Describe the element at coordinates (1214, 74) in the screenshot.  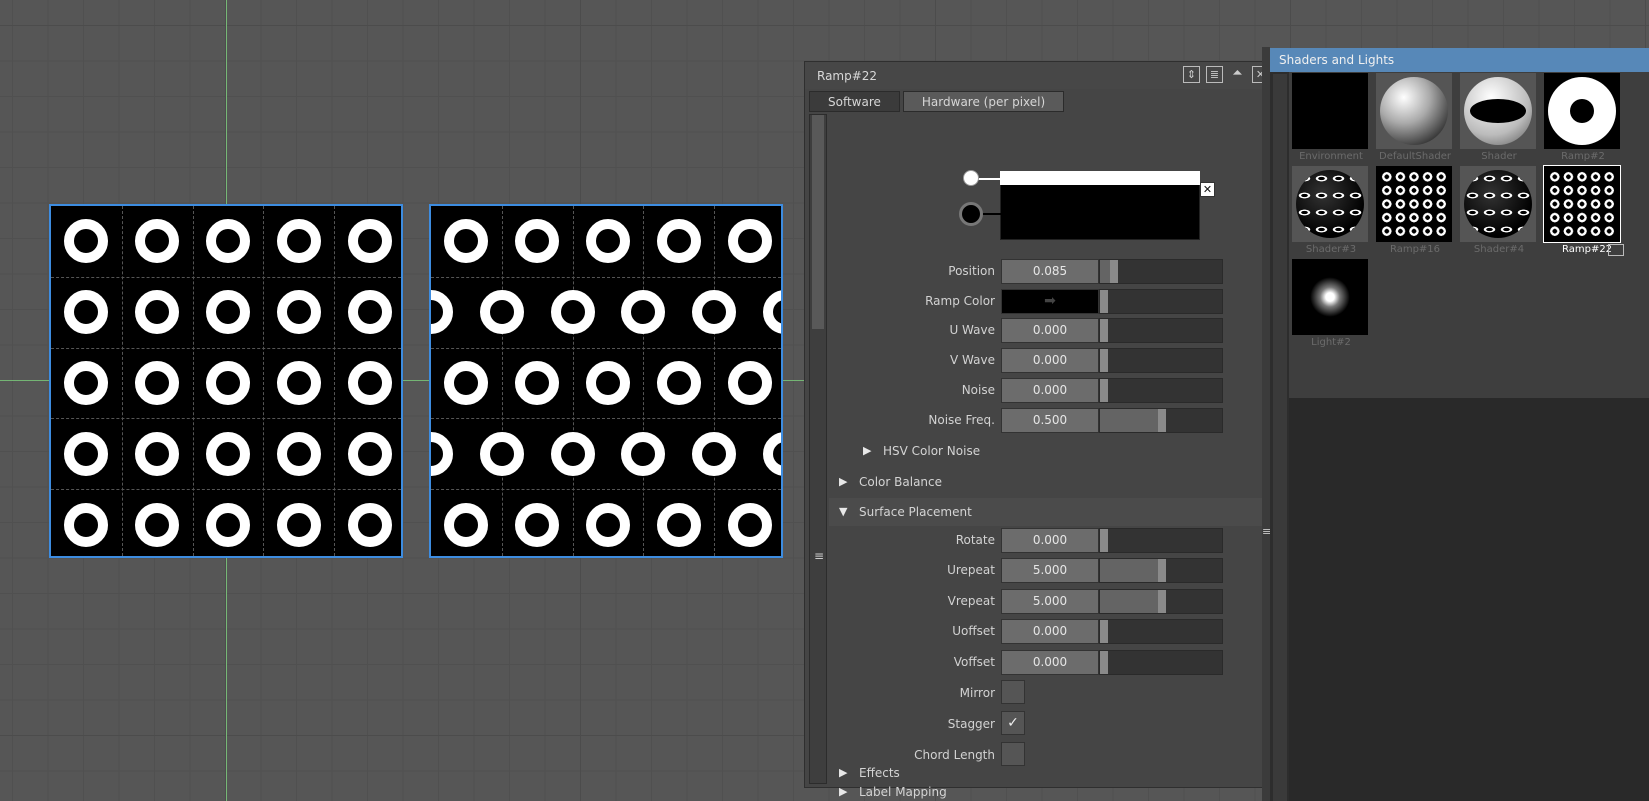
I see `menu-list-icon: ≣` at that location.